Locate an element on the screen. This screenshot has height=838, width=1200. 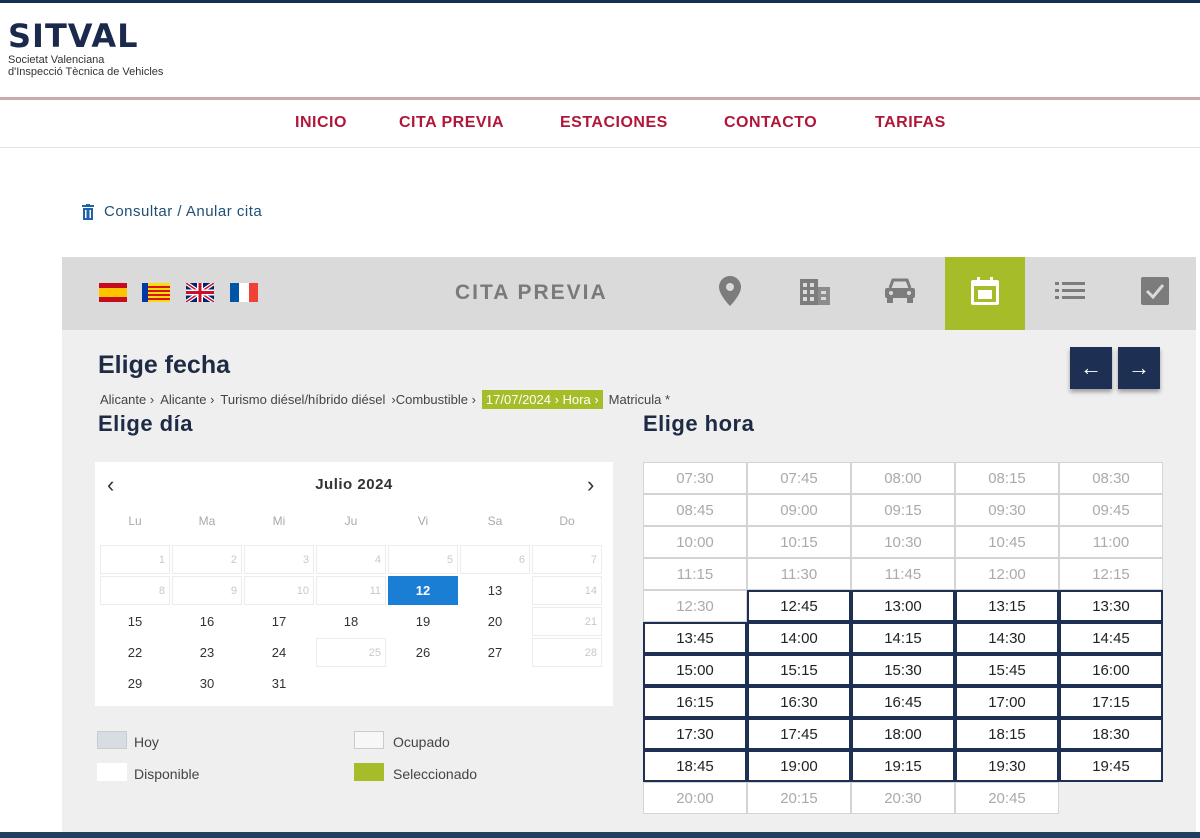
time-slot-unavailable: 20:30 is located at coordinates (903, 798).